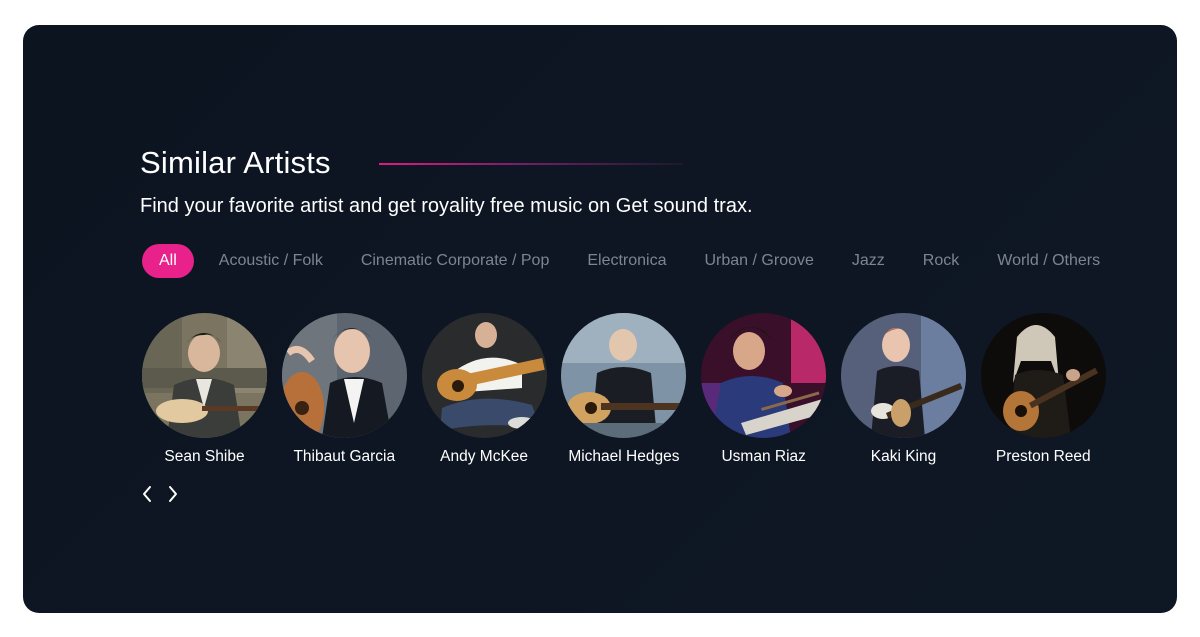  I want to click on artist-card: Michael Hedges, so click(624, 389).